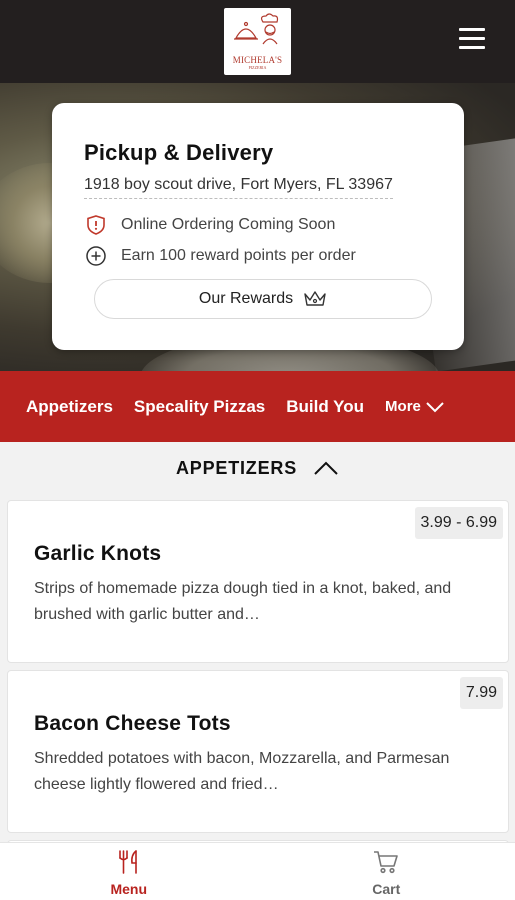 This screenshot has height=900, width=515. I want to click on section-header-appetizers: APPETIZERS, so click(257, 468).